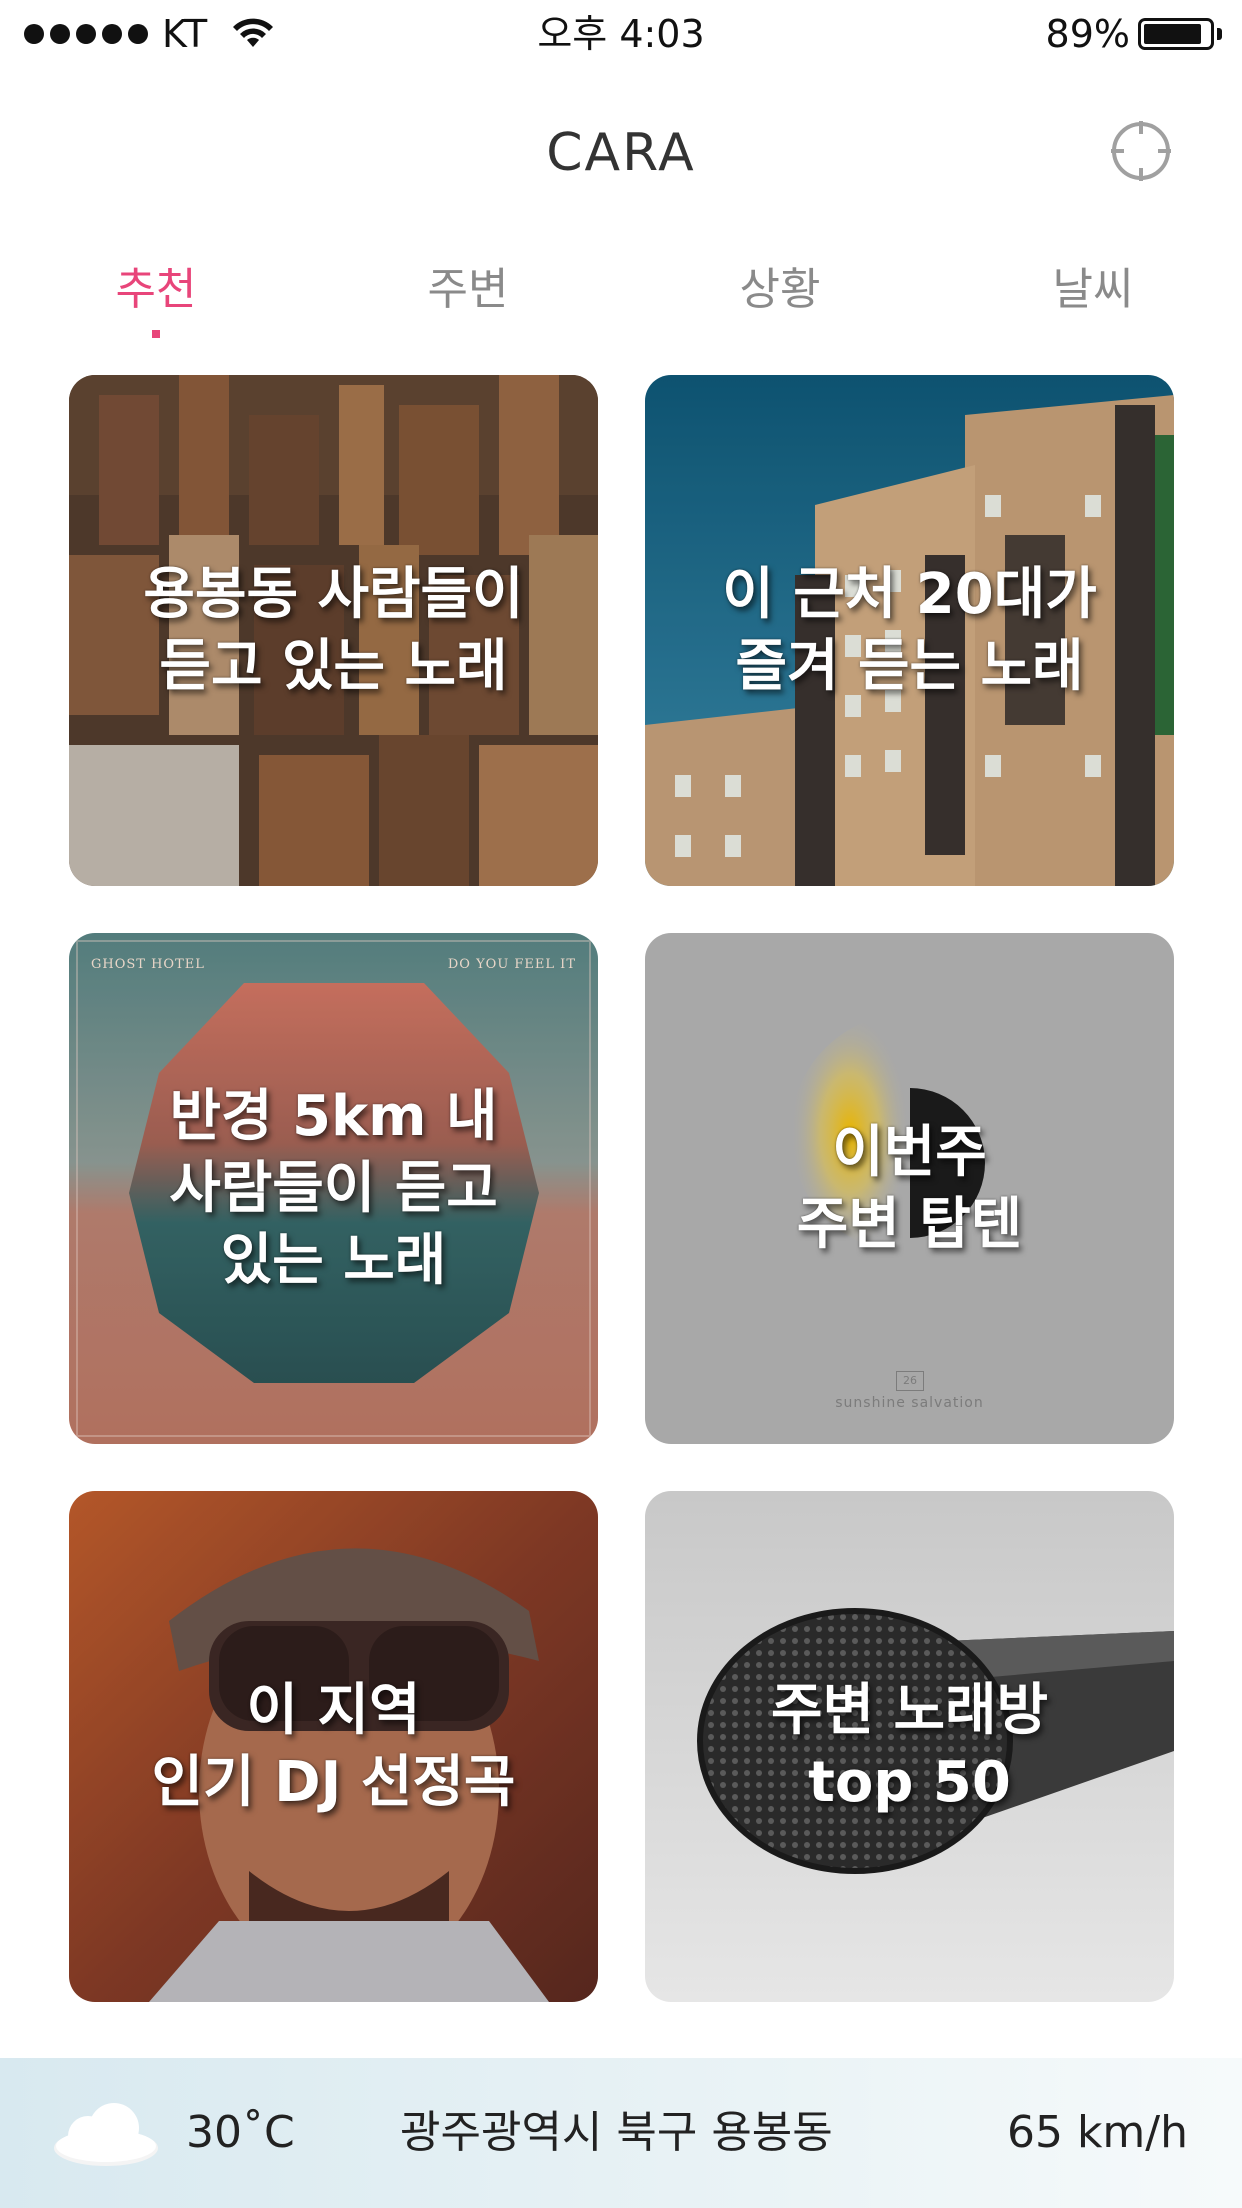 This screenshot has width=1242, height=2208. I want to click on current-speed: 65 km/h, so click(1097, 2132).